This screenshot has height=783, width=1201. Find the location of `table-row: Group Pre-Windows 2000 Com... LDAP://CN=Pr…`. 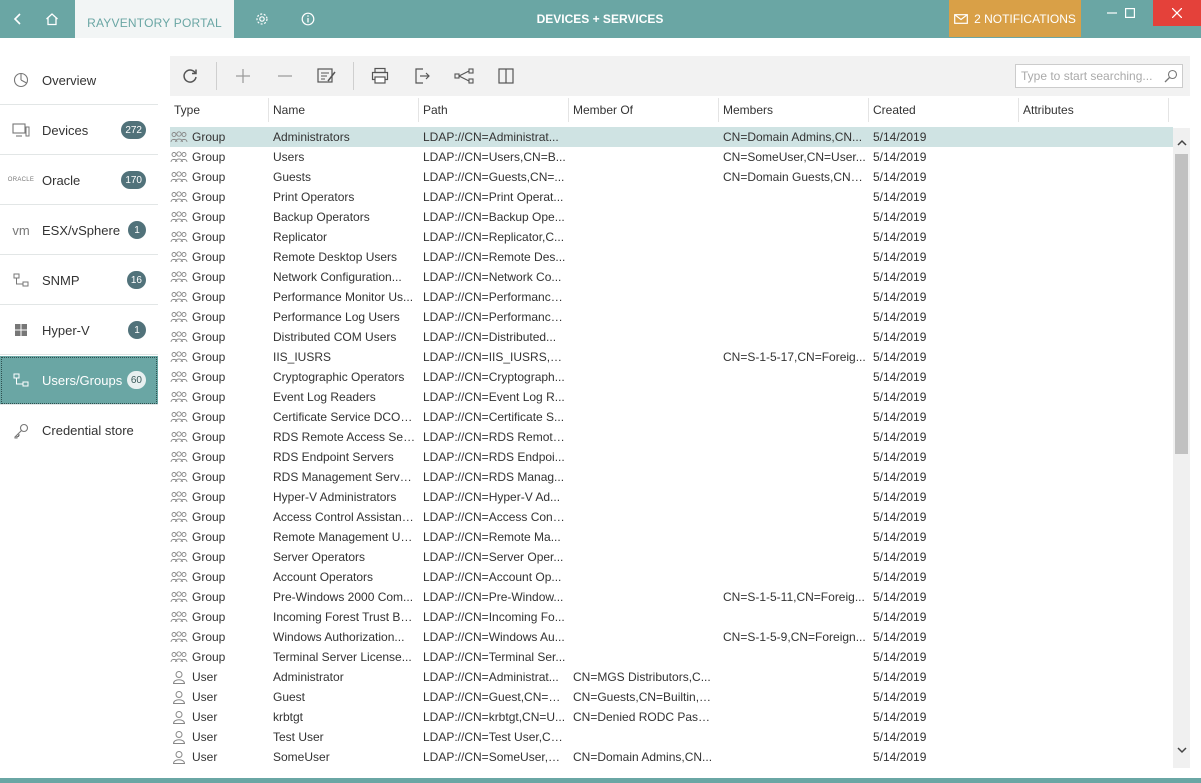

table-row: Group Pre-Windows 2000 Com... LDAP://CN=Pr… is located at coordinates (671, 597).